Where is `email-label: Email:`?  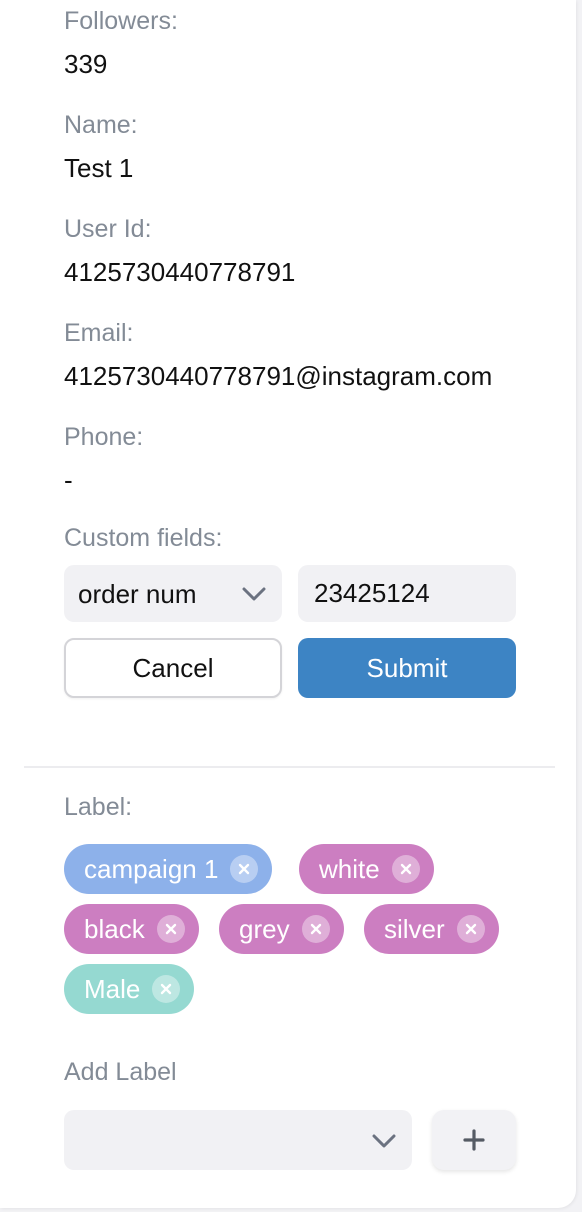
email-label: Email: is located at coordinates (99, 333).